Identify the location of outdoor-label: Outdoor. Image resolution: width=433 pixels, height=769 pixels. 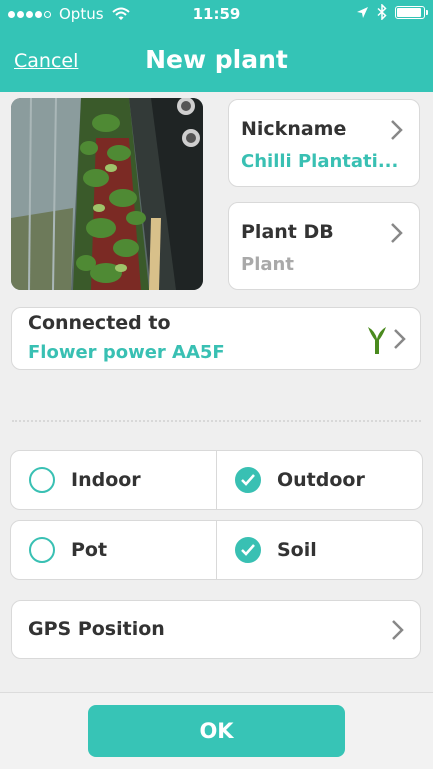
(321, 480).